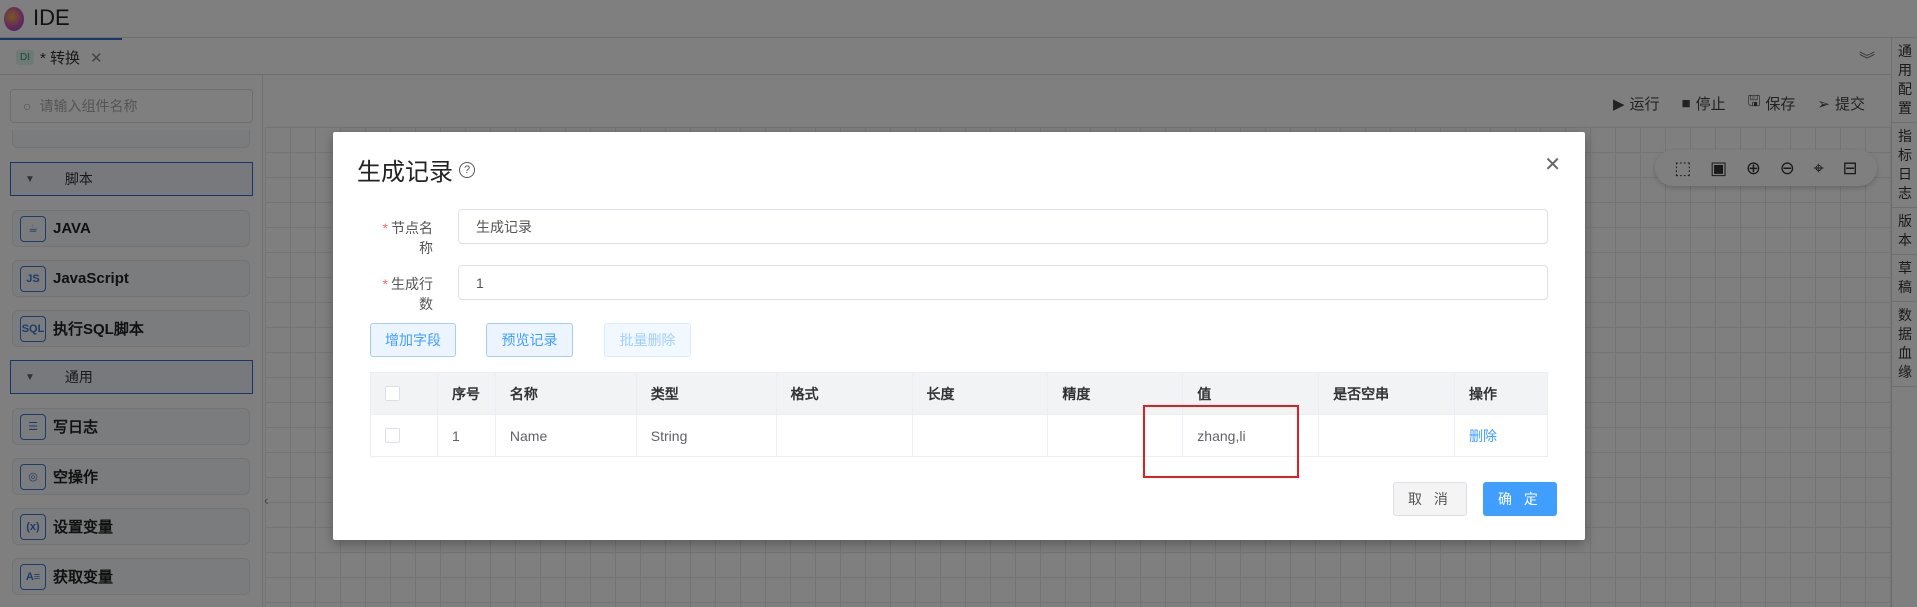 The width and height of the screenshot is (1917, 607). Describe the element at coordinates (1501, 435) in the screenshot. I see `table-cell: 删除` at that location.